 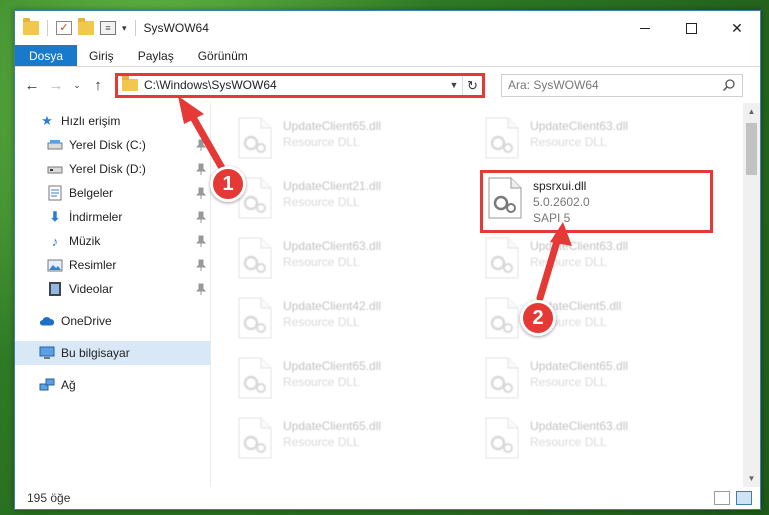 I want to click on download-icon: ⬇, so click(x=55, y=216).